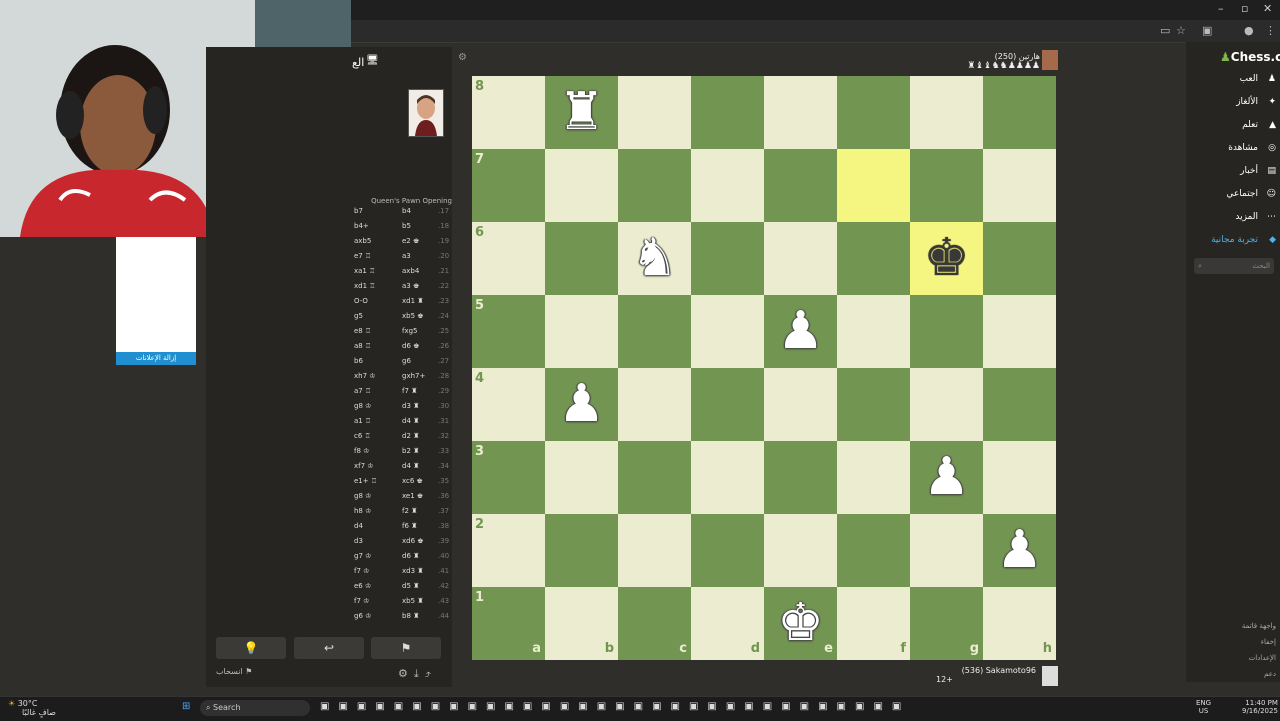 The image size is (1280, 721). What do you see at coordinates (508, 112) in the screenshot?
I see `square-a8: 8` at bounding box center [508, 112].